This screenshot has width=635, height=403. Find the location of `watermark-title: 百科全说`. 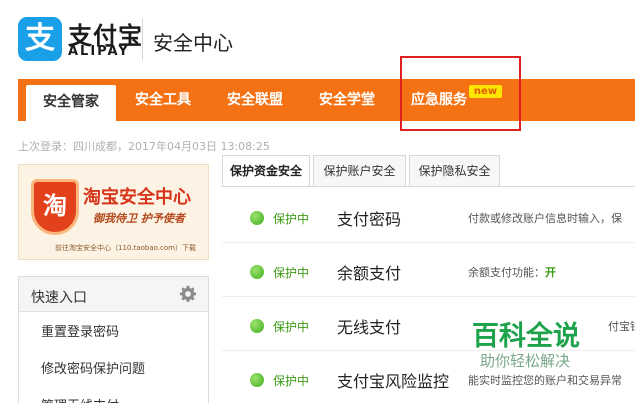

watermark-title: 百科全说 is located at coordinates (526, 336).